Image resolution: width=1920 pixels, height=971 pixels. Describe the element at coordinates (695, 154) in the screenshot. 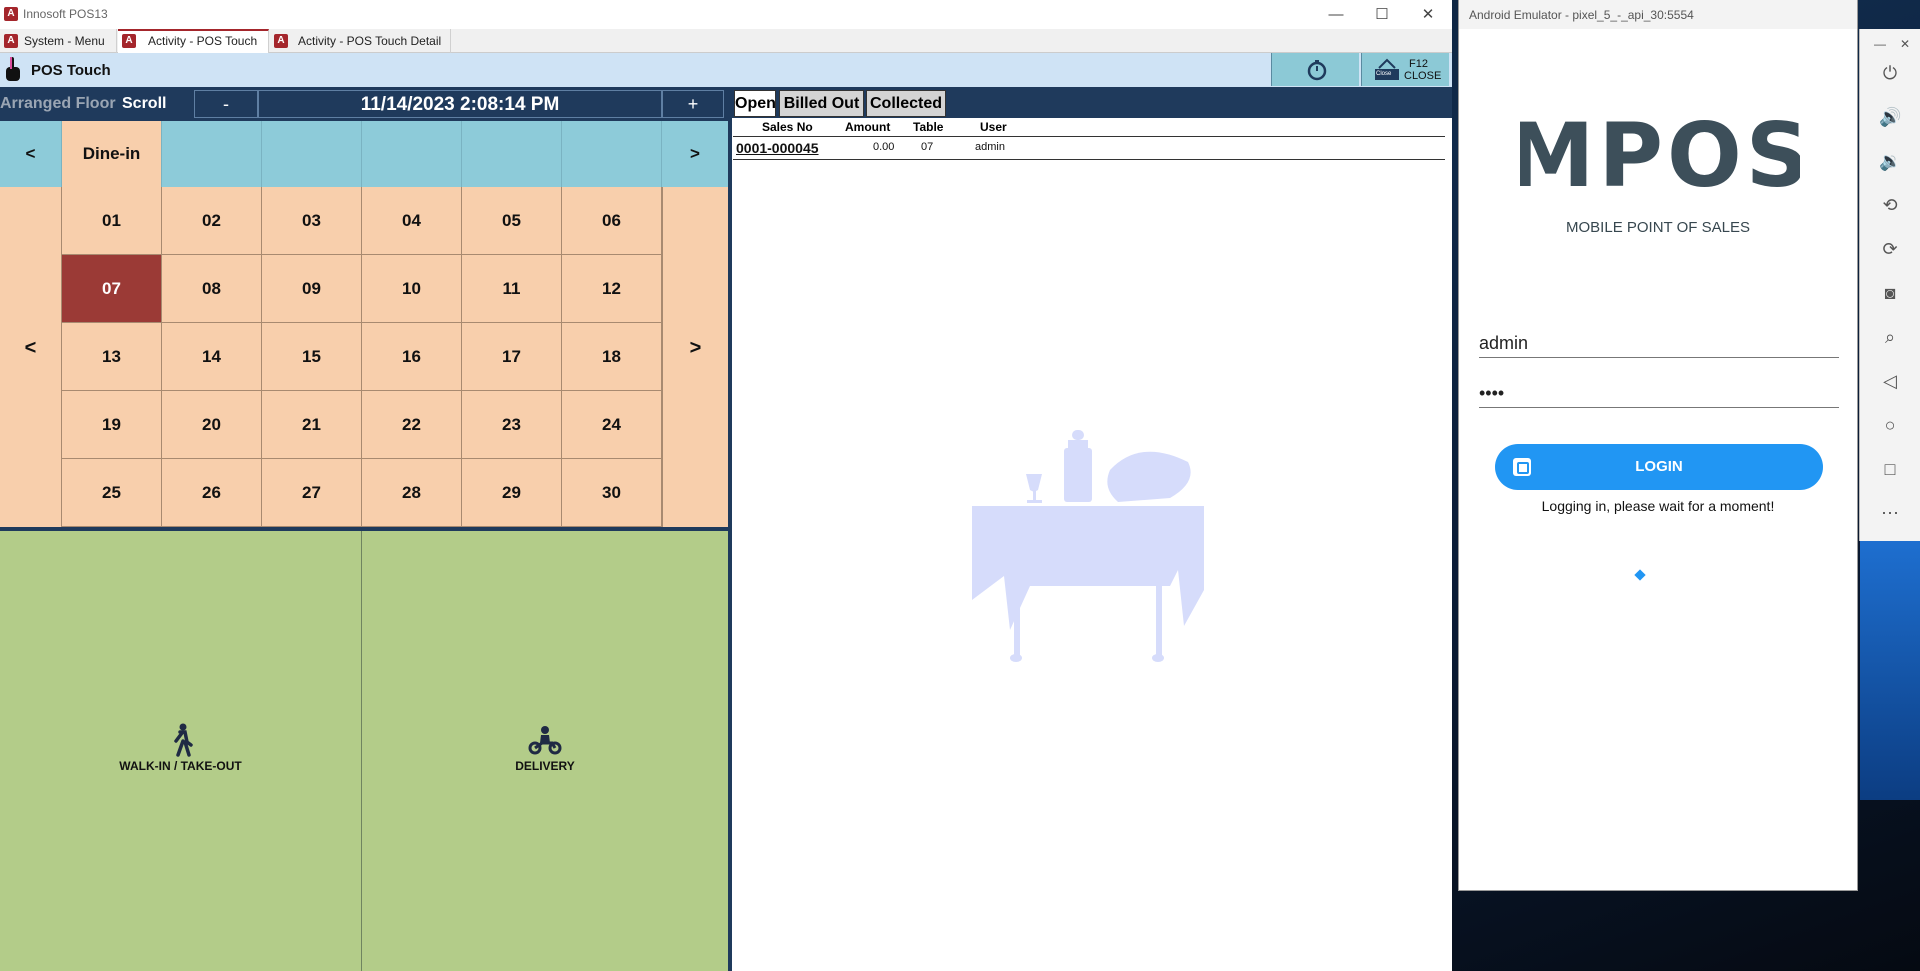

I see `area-next-button: >` at that location.